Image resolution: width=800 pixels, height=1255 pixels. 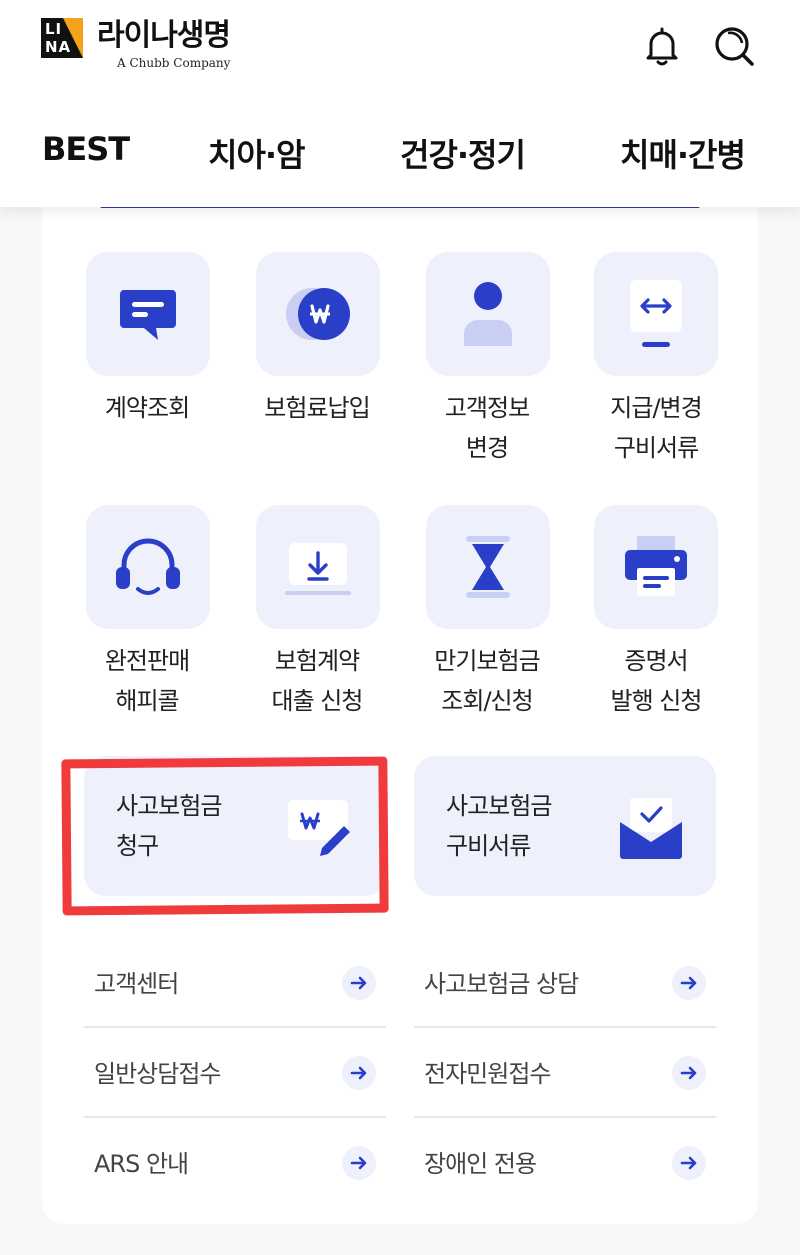 I want to click on tab-dementia-care: 치매·간병, so click(x=683, y=153).